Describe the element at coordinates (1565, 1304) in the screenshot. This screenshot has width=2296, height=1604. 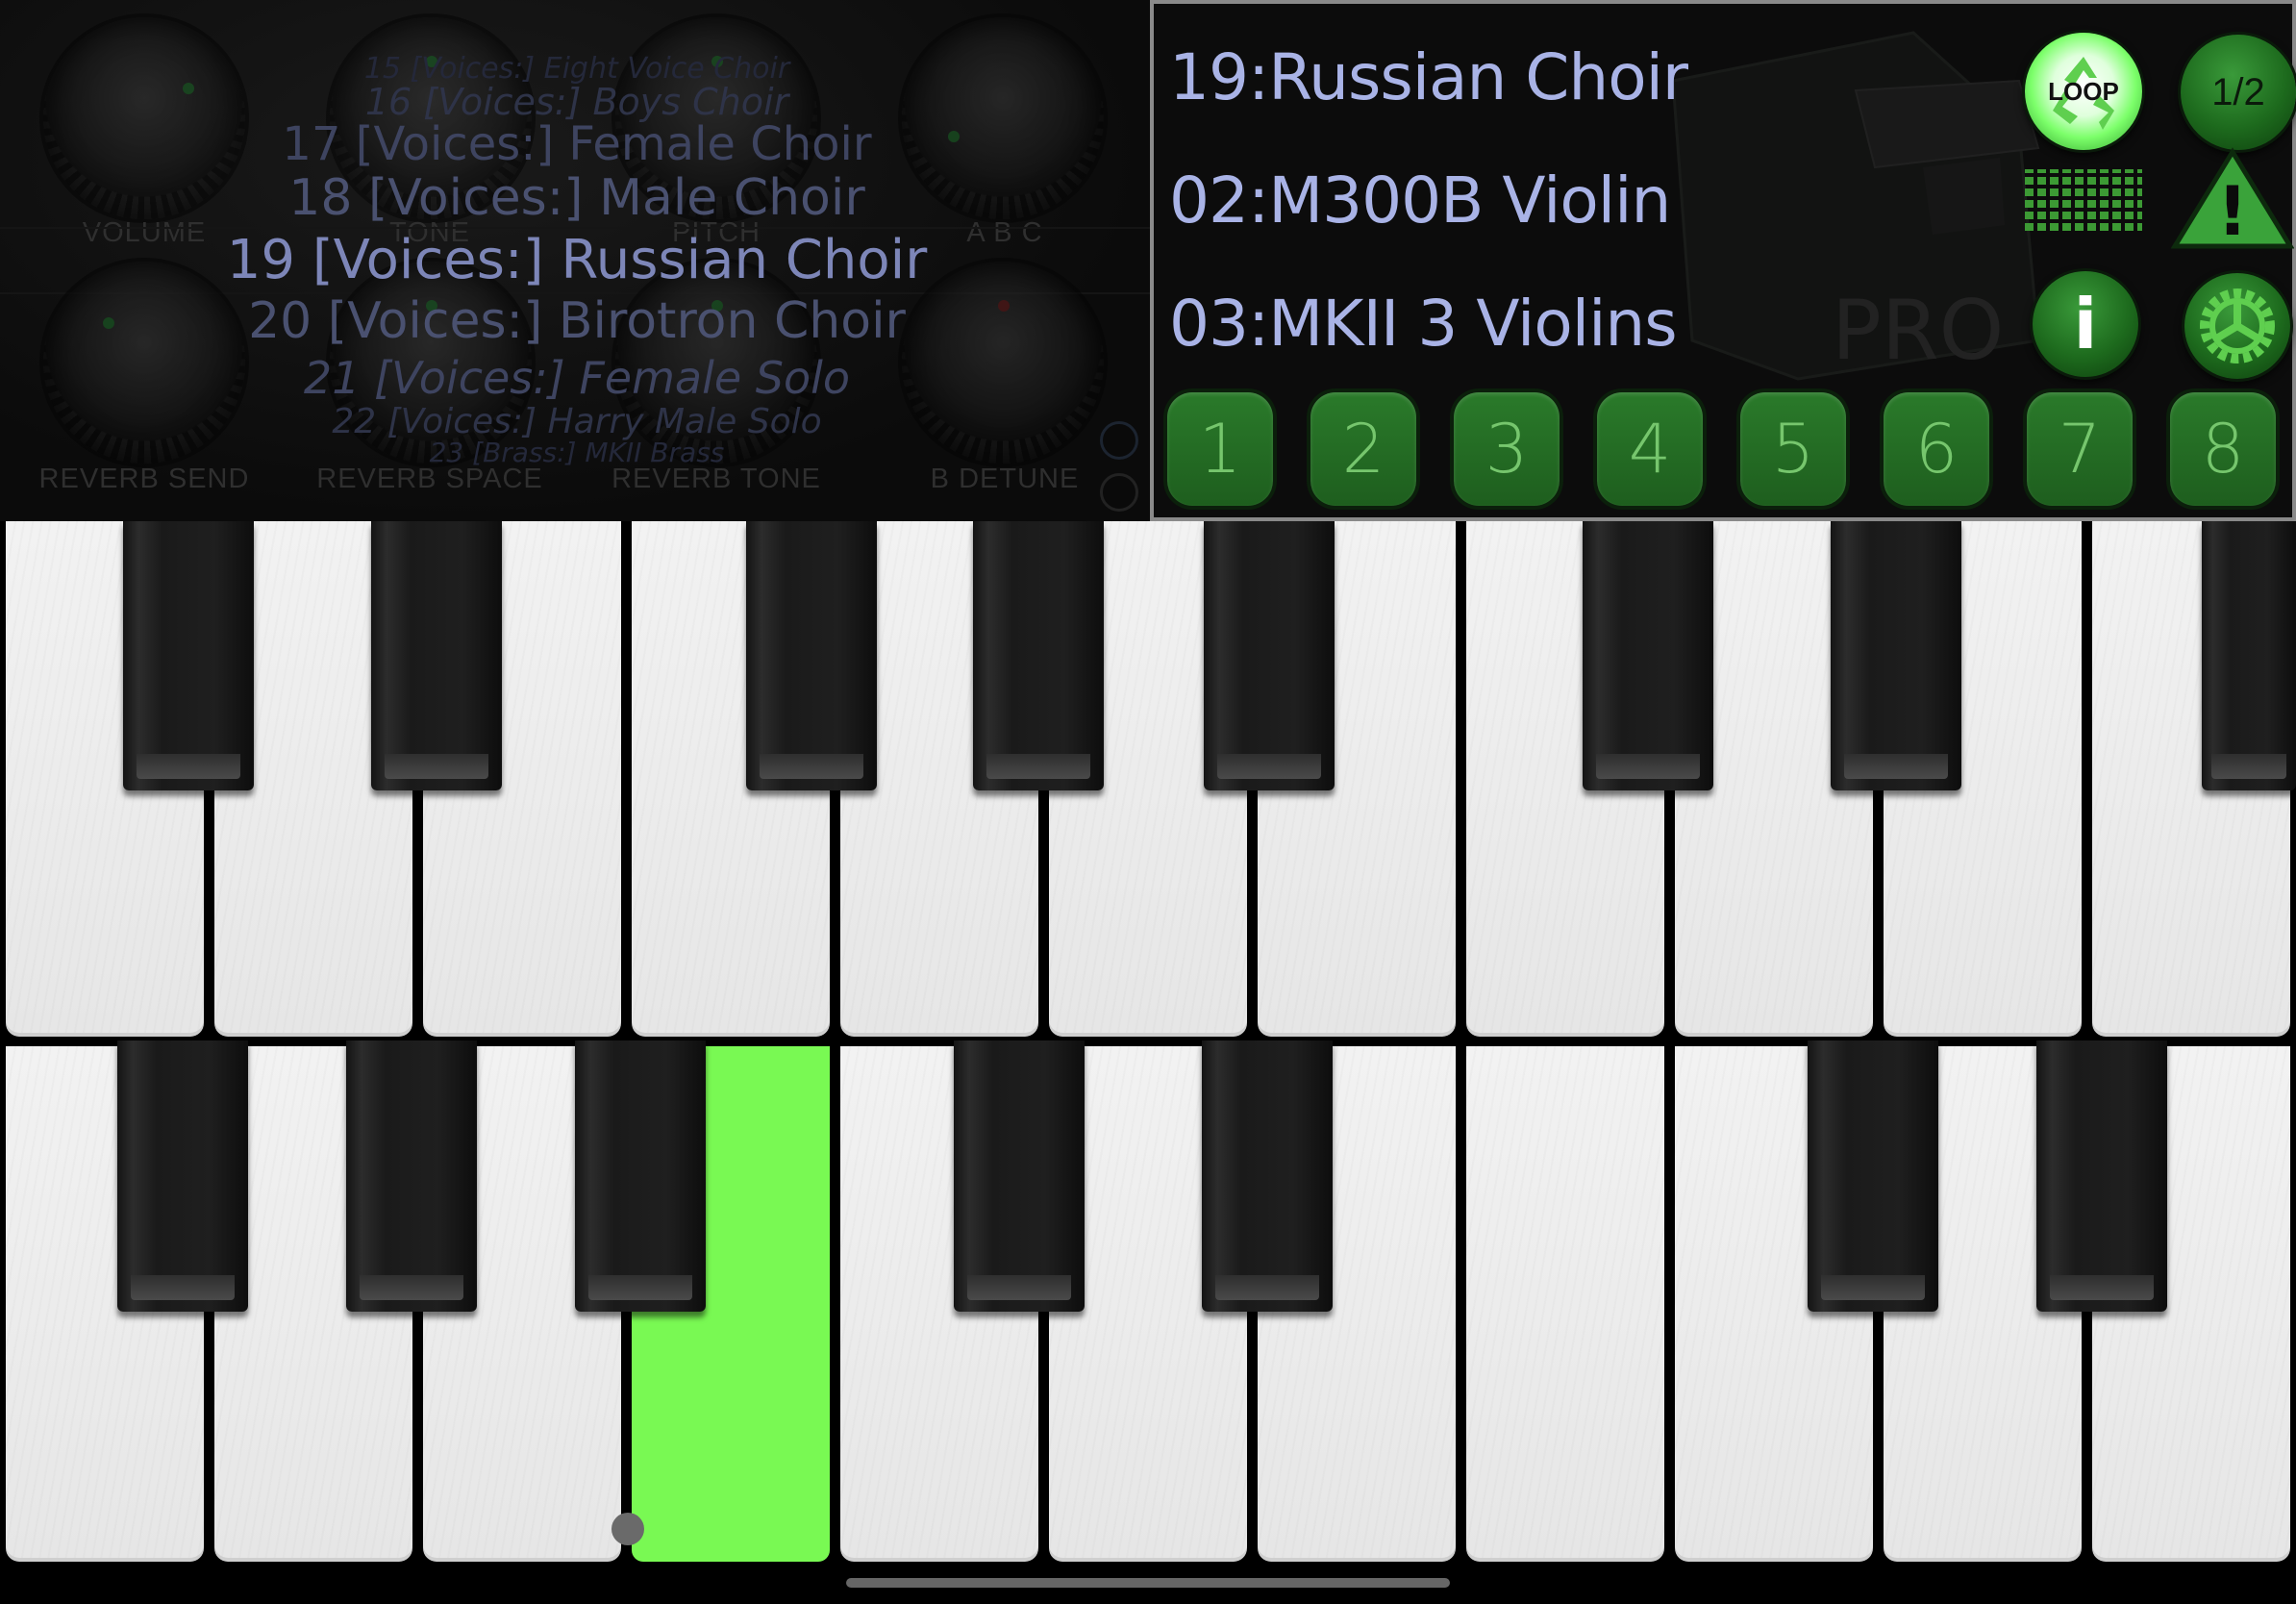
I see `lower-white-key` at that location.